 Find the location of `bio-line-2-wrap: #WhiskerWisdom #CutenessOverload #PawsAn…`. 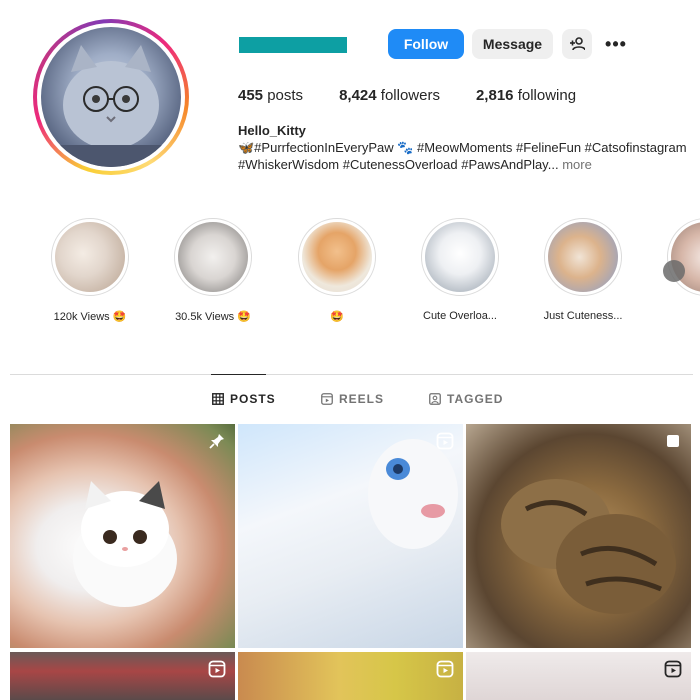

bio-line-2-wrap: #WhiskerWisdom #CutenessOverload #PawsAn… is located at coordinates (465, 164).